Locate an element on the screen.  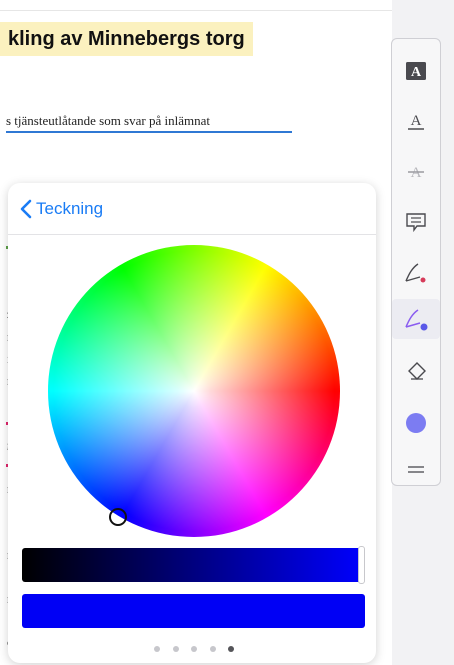
text-box-tool: A is located at coordinates (416, 71).